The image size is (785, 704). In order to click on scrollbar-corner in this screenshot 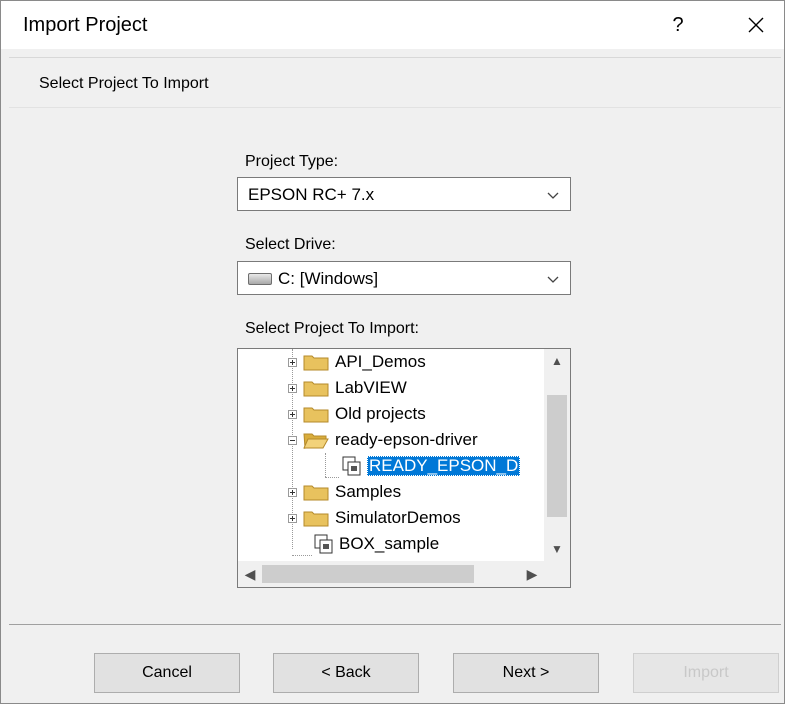, I will do `click(557, 574)`.